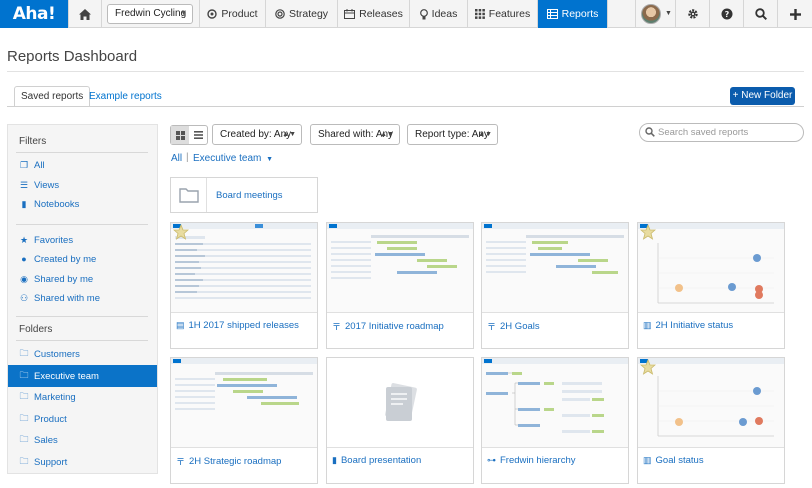 This screenshot has height=488, width=812. What do you see at coordinates (57, 354) in the screenshot?
I see `sidebar-item-label: Customers` at bounding box center [57, 354].